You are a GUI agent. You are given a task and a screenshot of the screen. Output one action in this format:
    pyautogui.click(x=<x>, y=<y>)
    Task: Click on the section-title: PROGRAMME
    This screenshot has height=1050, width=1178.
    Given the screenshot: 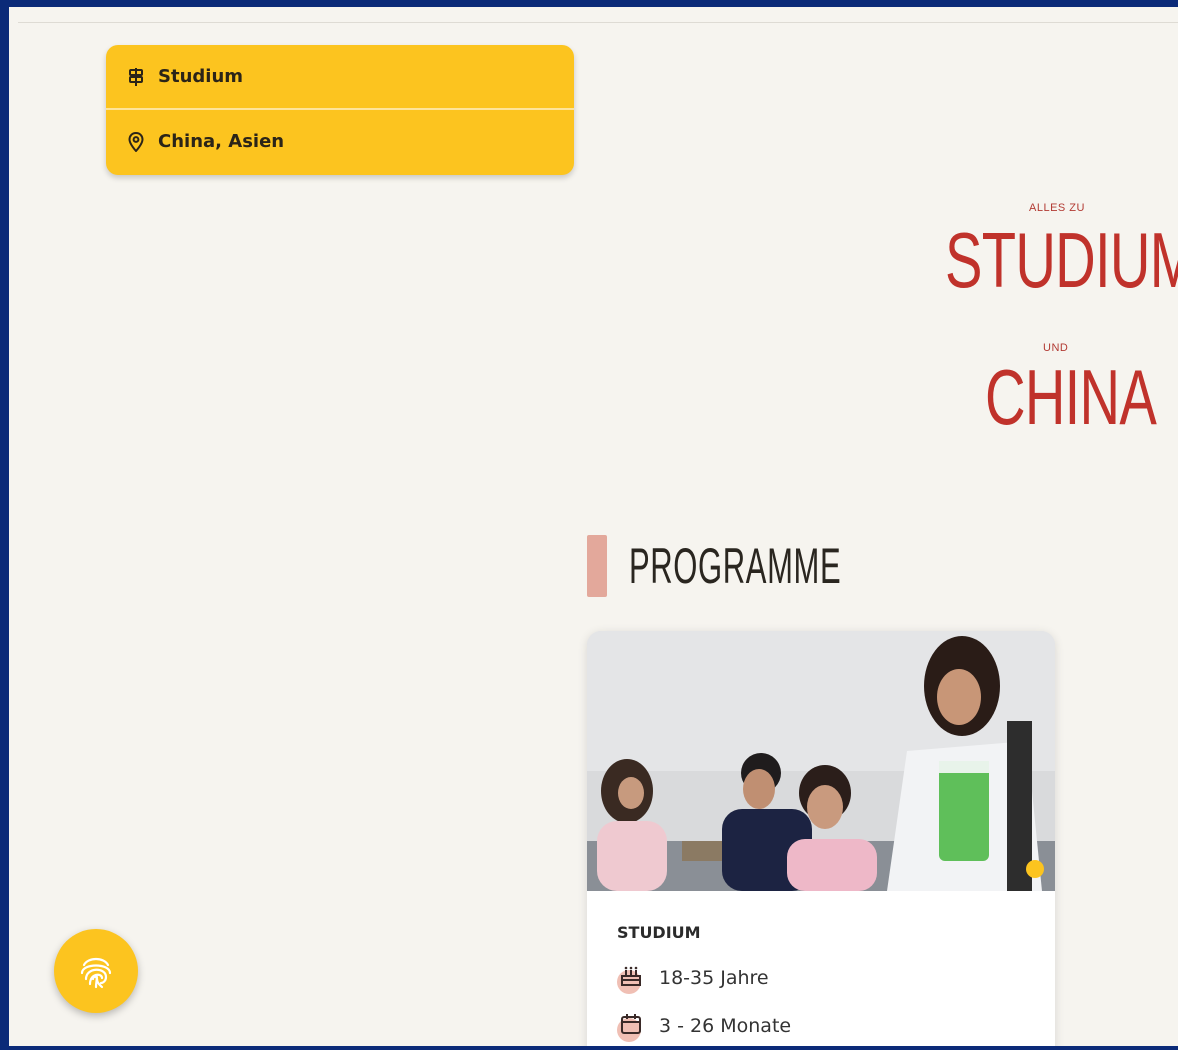 What is the action you would take?
    pyautogui.click(x=735, y=566)
    